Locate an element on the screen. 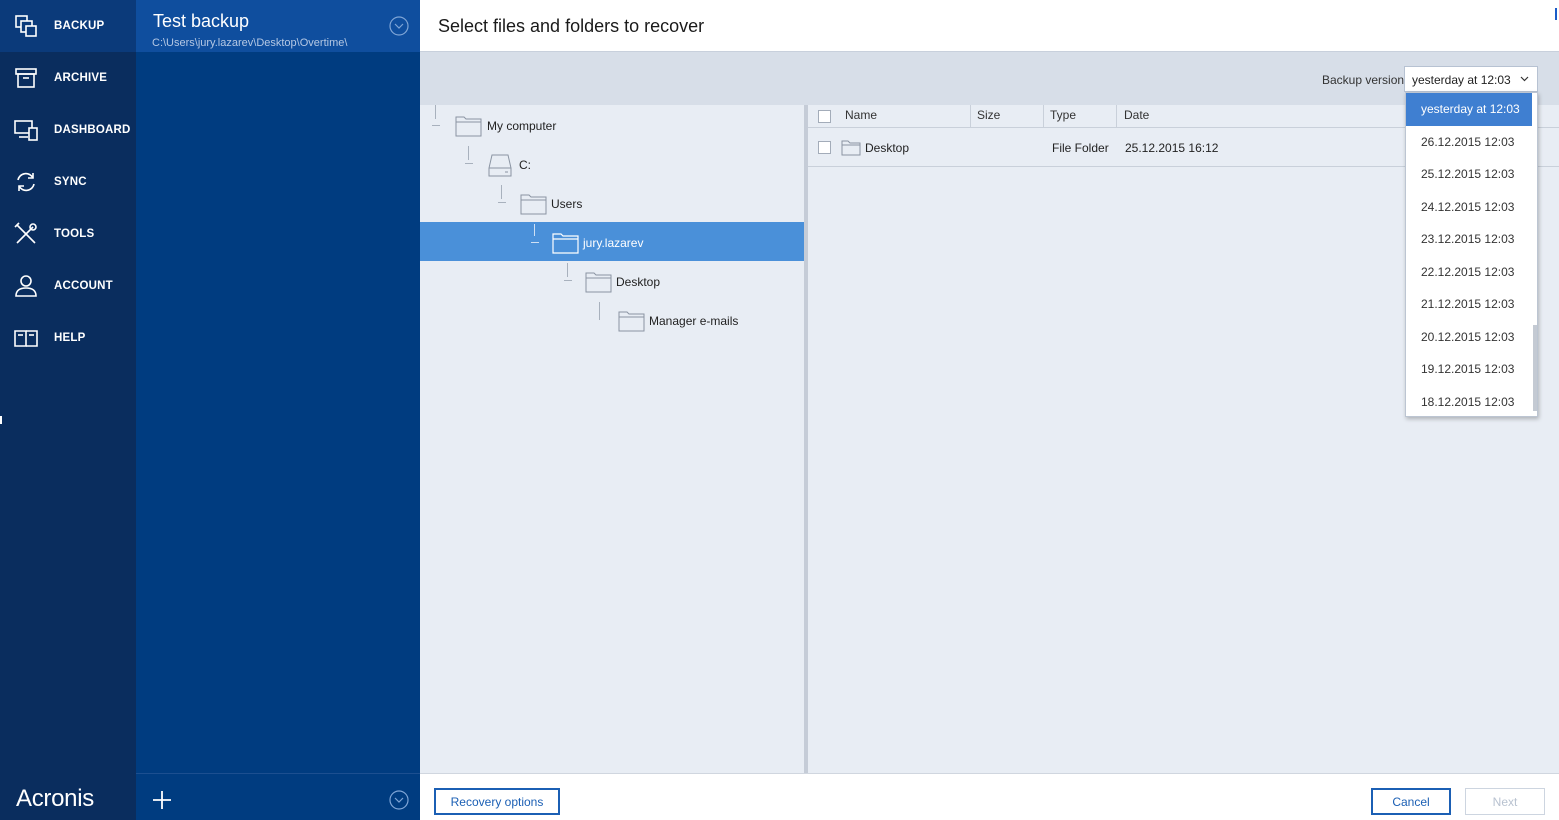  tree-node-desktop: Desktop is located at coordinates (612, 280).